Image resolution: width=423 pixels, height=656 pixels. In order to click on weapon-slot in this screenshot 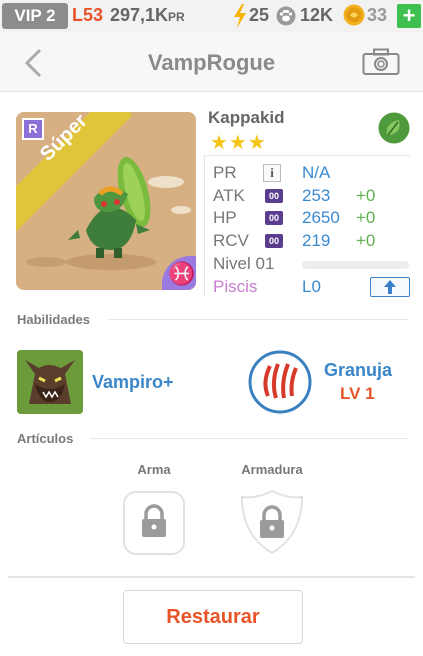, I will do `click(154, 523)`.